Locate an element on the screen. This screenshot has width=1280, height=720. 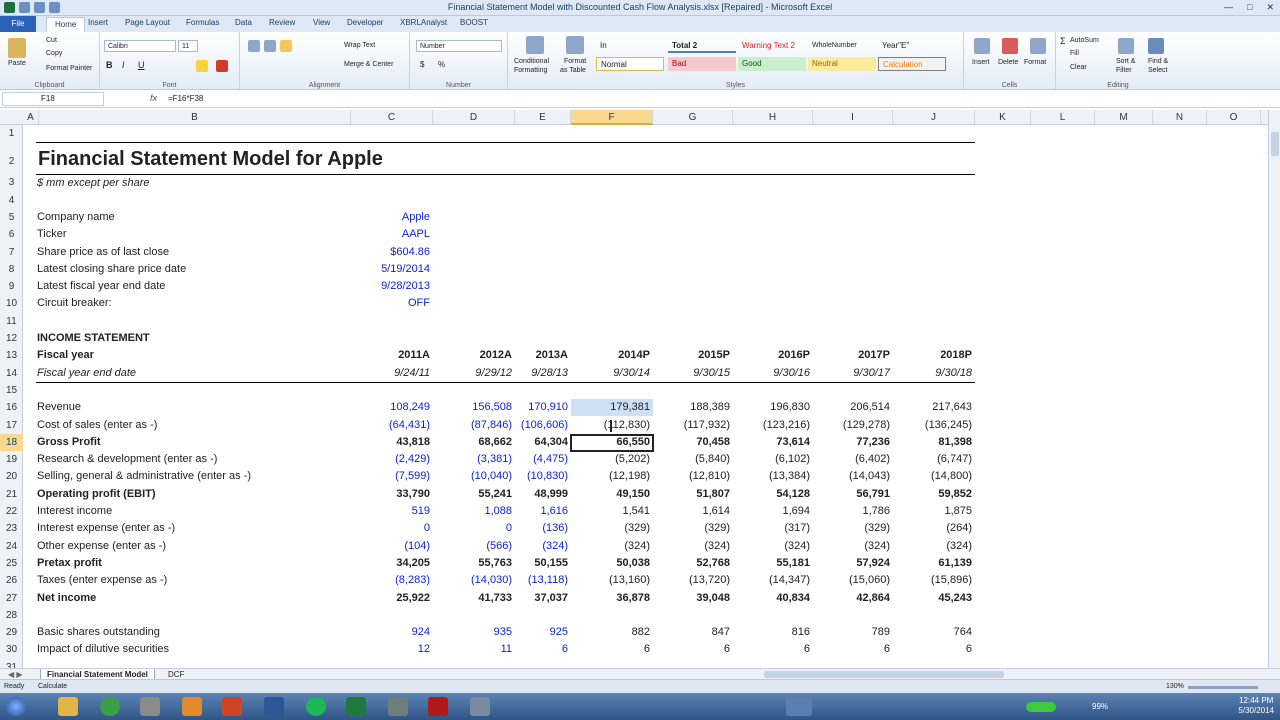
align-bottom-icon is located at coordinates (286, 46).